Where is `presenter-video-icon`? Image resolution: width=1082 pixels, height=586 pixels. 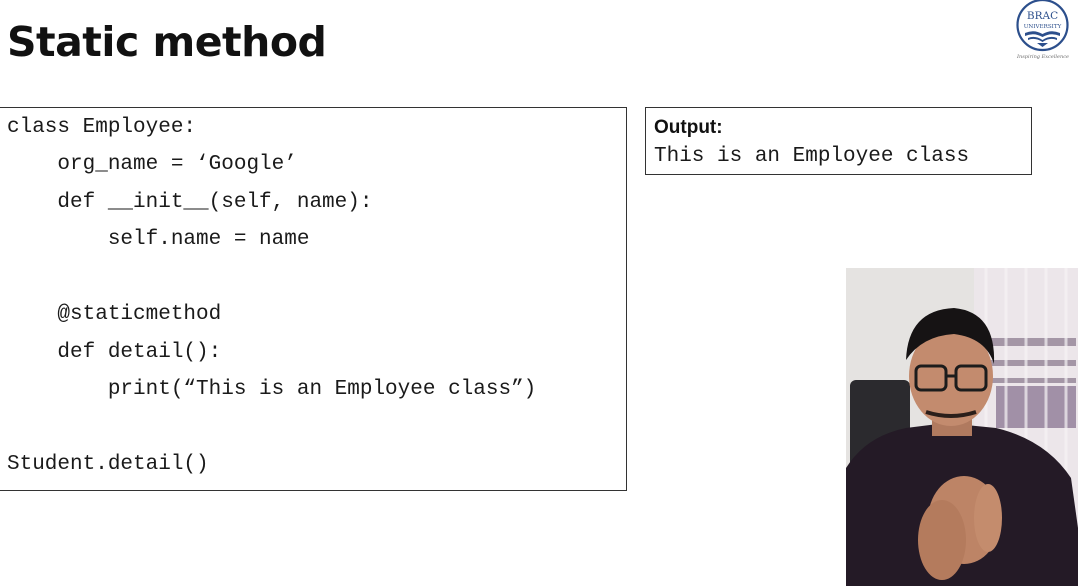
presenter-video-icon is located at coordinates (962, 427).